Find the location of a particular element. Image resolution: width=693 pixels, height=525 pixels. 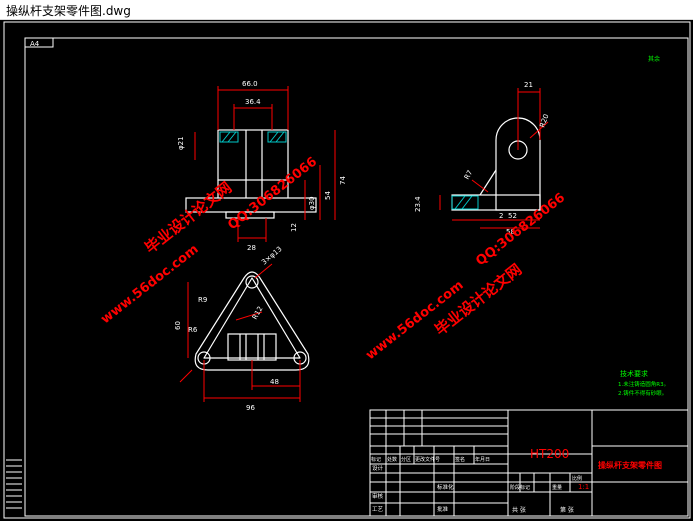

dim-small: 12 is located at coordinates (294, 227).